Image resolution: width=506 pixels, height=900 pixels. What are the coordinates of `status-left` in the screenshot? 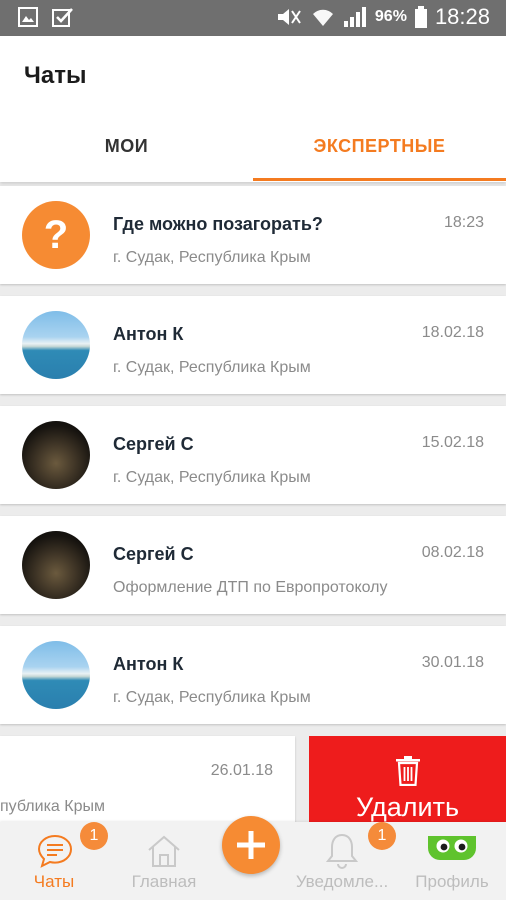 It's located at (46, 17).